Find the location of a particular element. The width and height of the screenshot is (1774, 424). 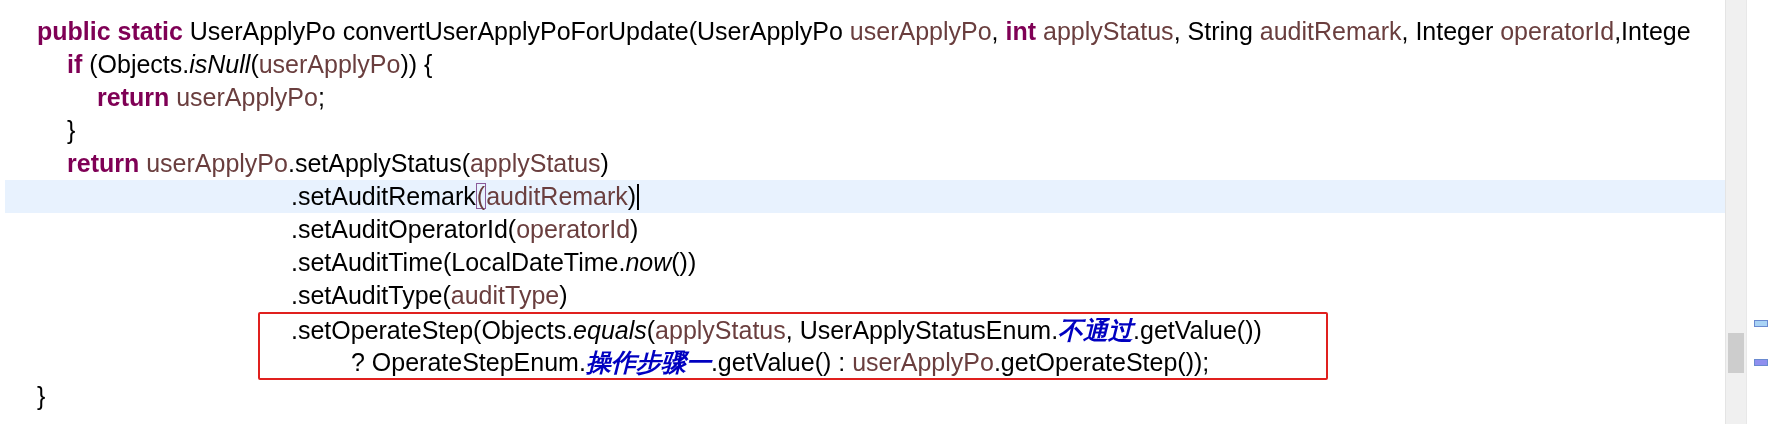

code-line: .setOperateStep(Objects.equals(applyStatus, UserApplyStatusEnum.不通过.getValue()) is located at coordinates (776, 330).